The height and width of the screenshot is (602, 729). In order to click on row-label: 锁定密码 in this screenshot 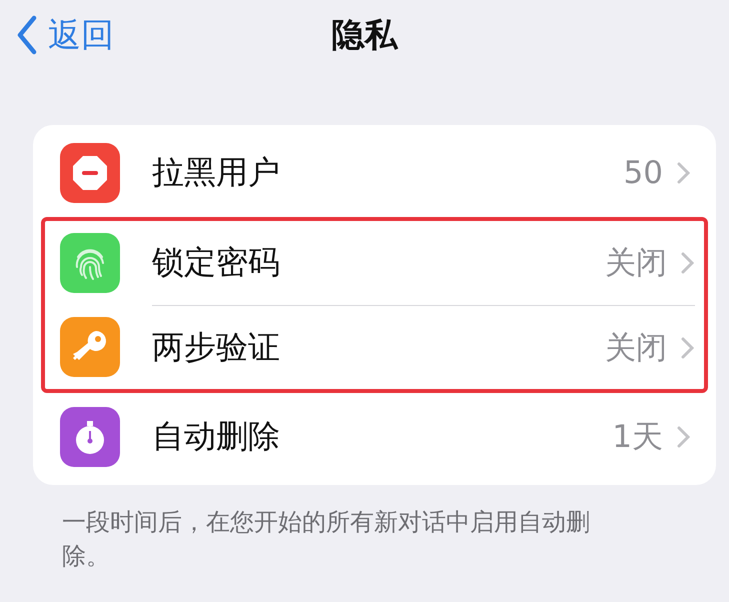, I will do `click(216, 262)`.